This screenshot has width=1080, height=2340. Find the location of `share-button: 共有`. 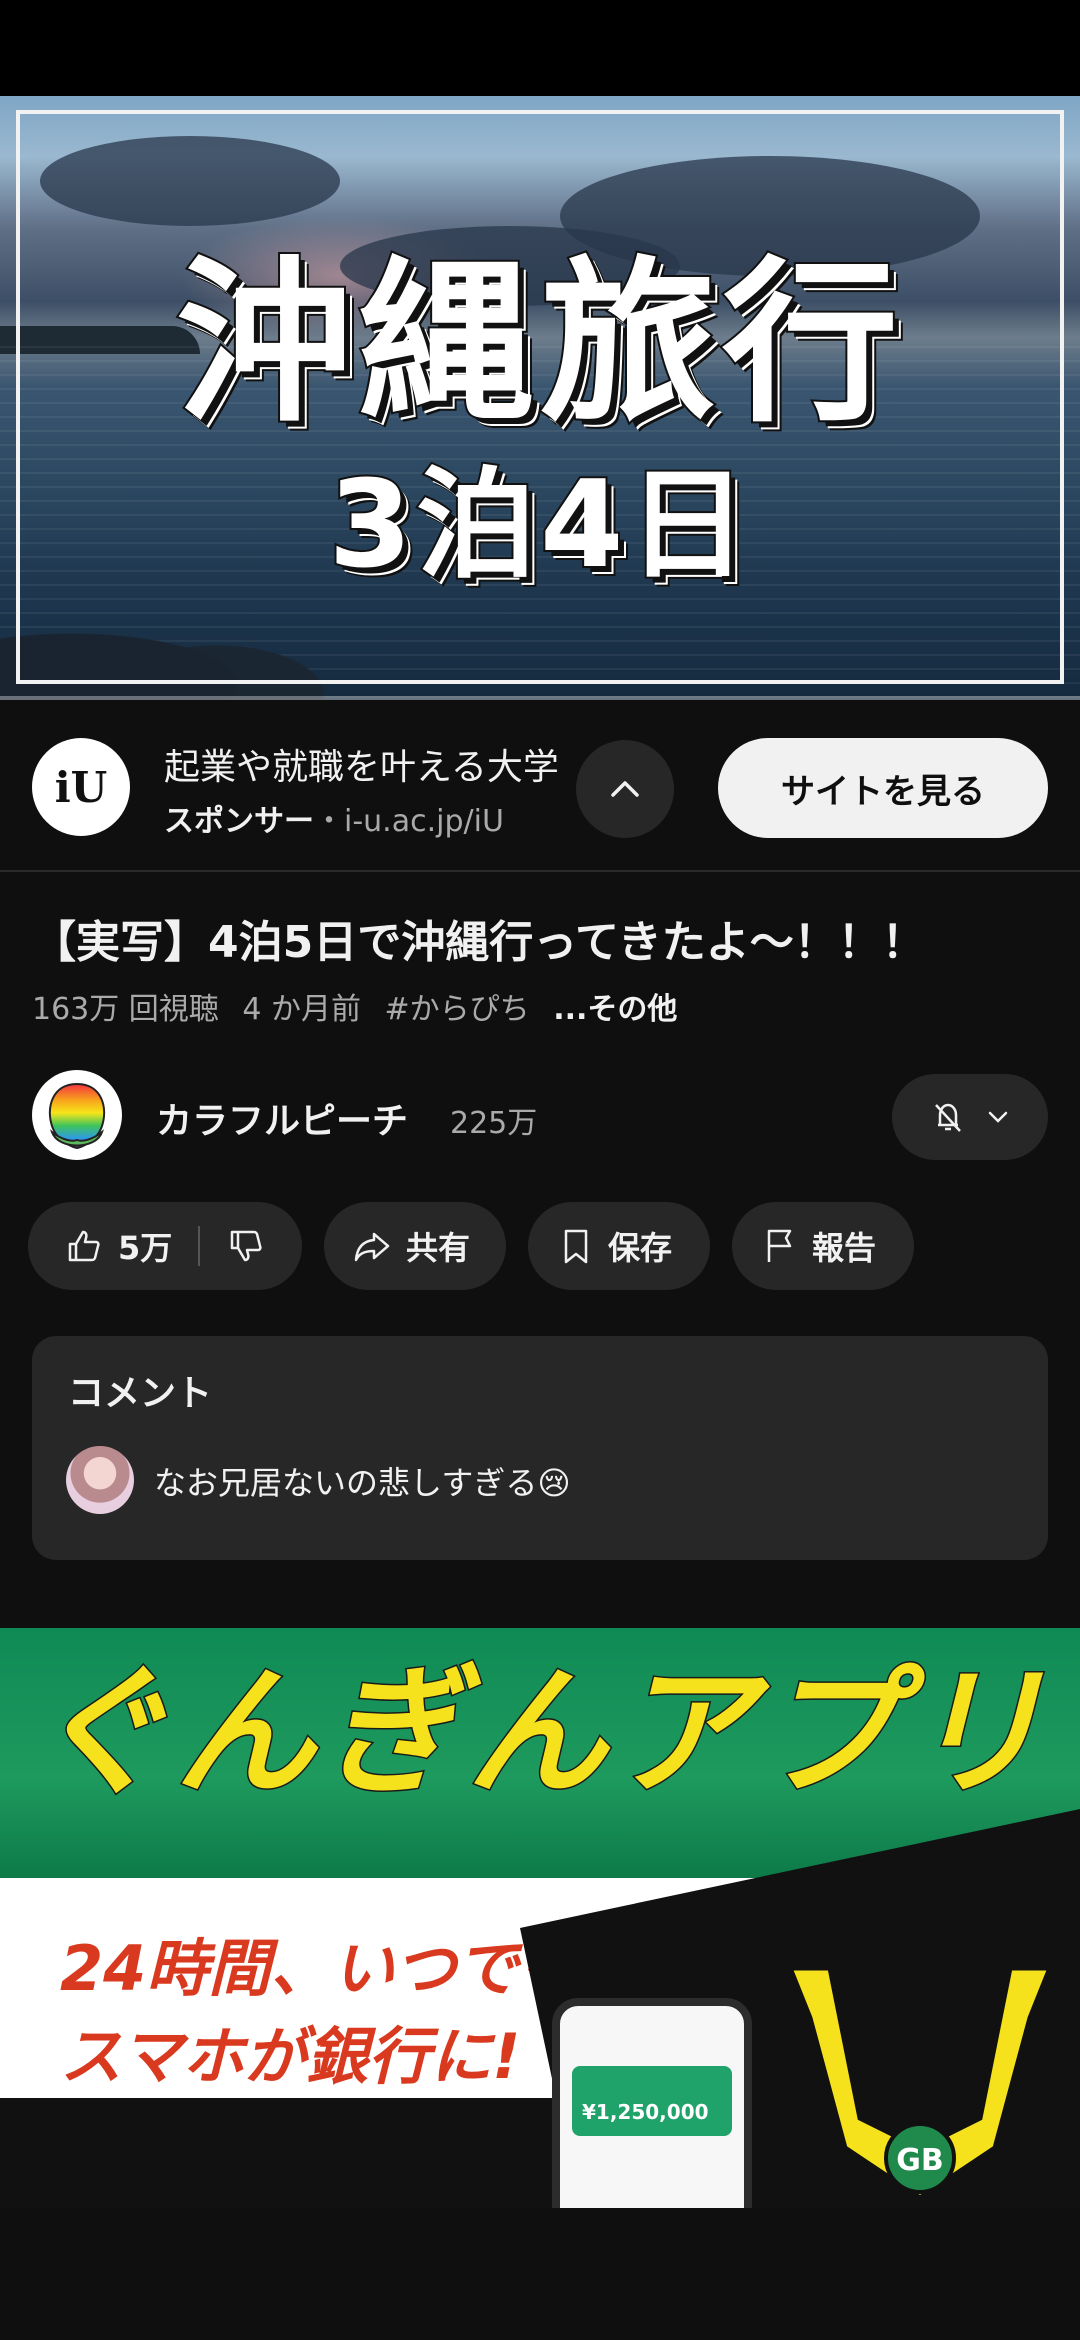

share-button: 共有 is located at coordinates (415, 1246).